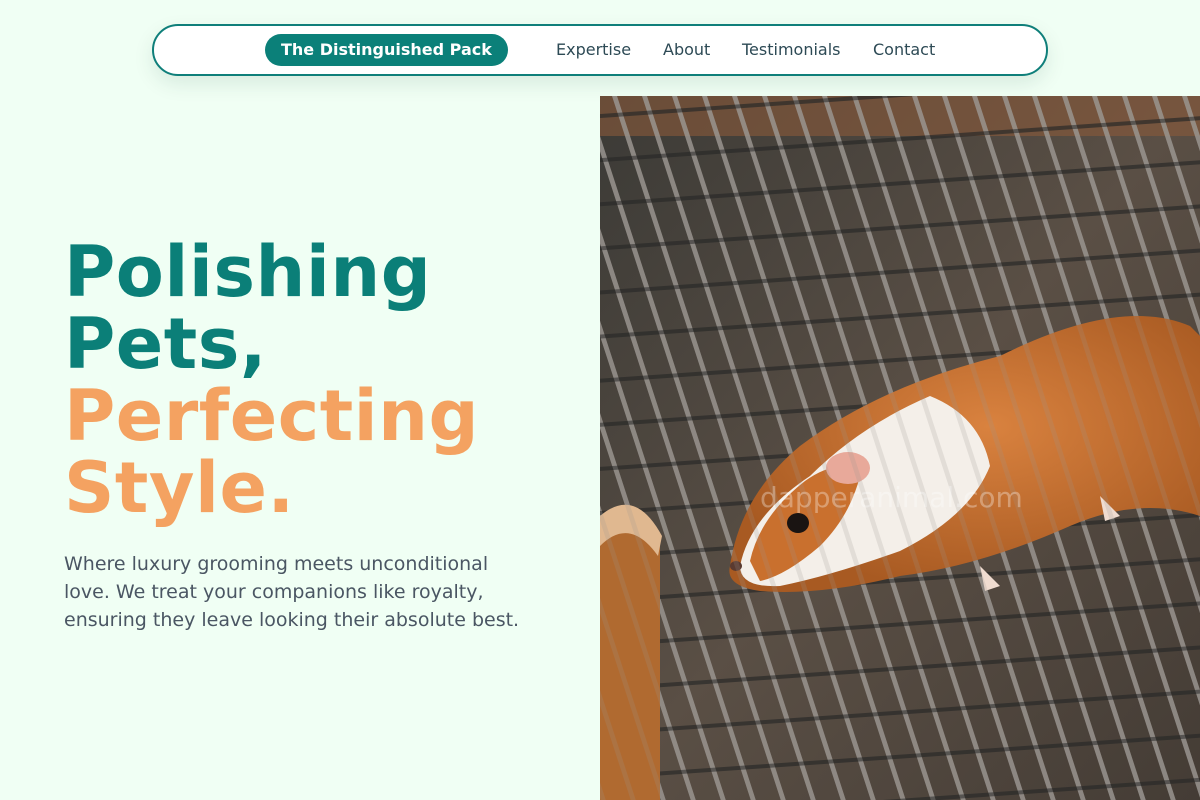 This screenshot has height=800, width=1200. Describe the element at coordinates (686, 50) in the screenshot. I see `nav-link-about: About` at that location.